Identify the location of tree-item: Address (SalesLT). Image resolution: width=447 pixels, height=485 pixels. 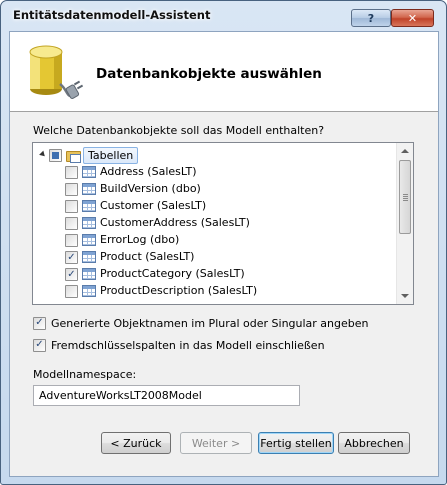
(215, 172).